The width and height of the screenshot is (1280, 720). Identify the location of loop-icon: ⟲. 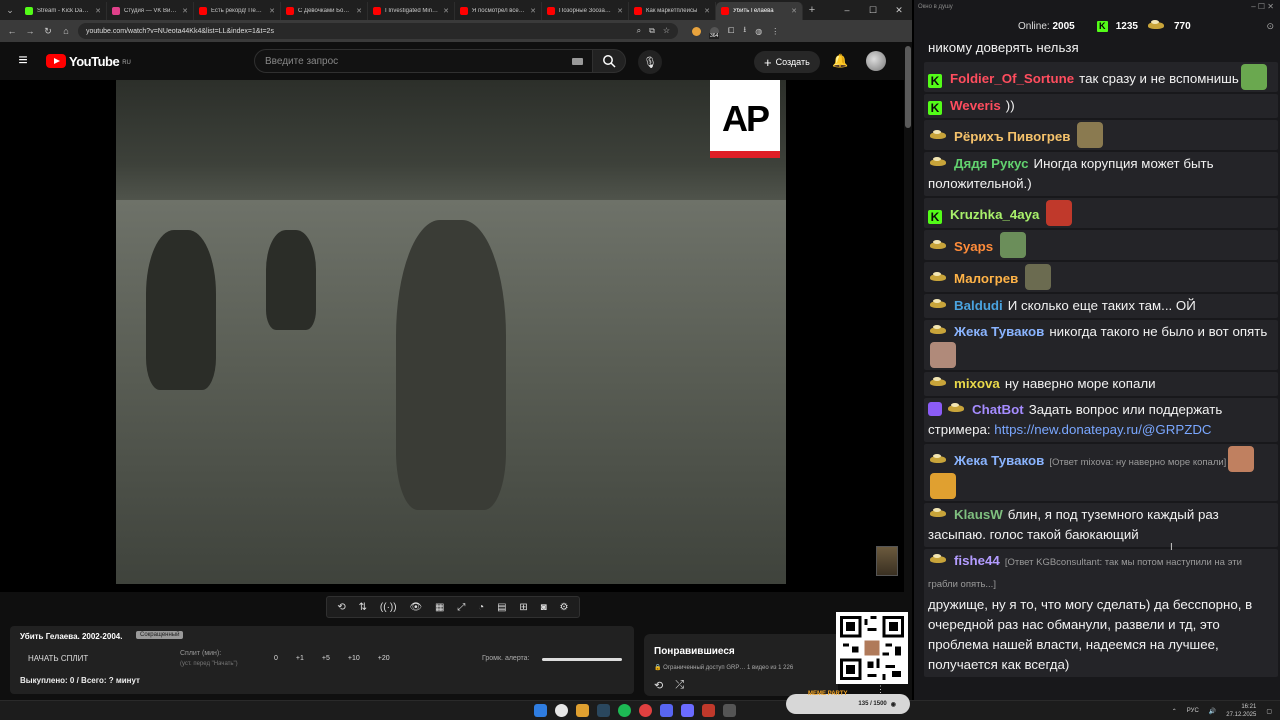
(341, 607).